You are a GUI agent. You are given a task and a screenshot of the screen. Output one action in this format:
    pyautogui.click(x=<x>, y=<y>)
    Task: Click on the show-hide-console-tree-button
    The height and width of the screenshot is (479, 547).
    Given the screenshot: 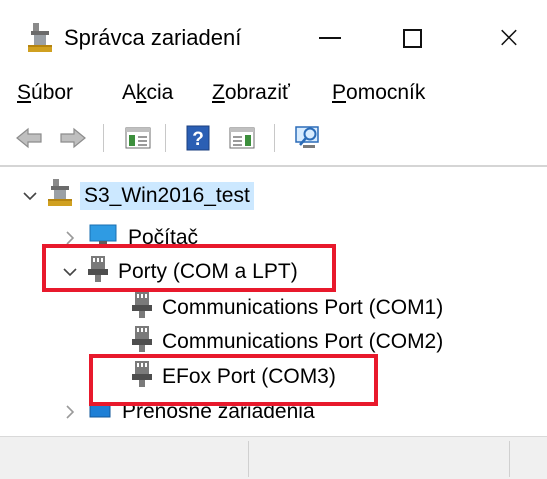 What is the action you would take?
    pyautogui.click(x=138, y=138)
    